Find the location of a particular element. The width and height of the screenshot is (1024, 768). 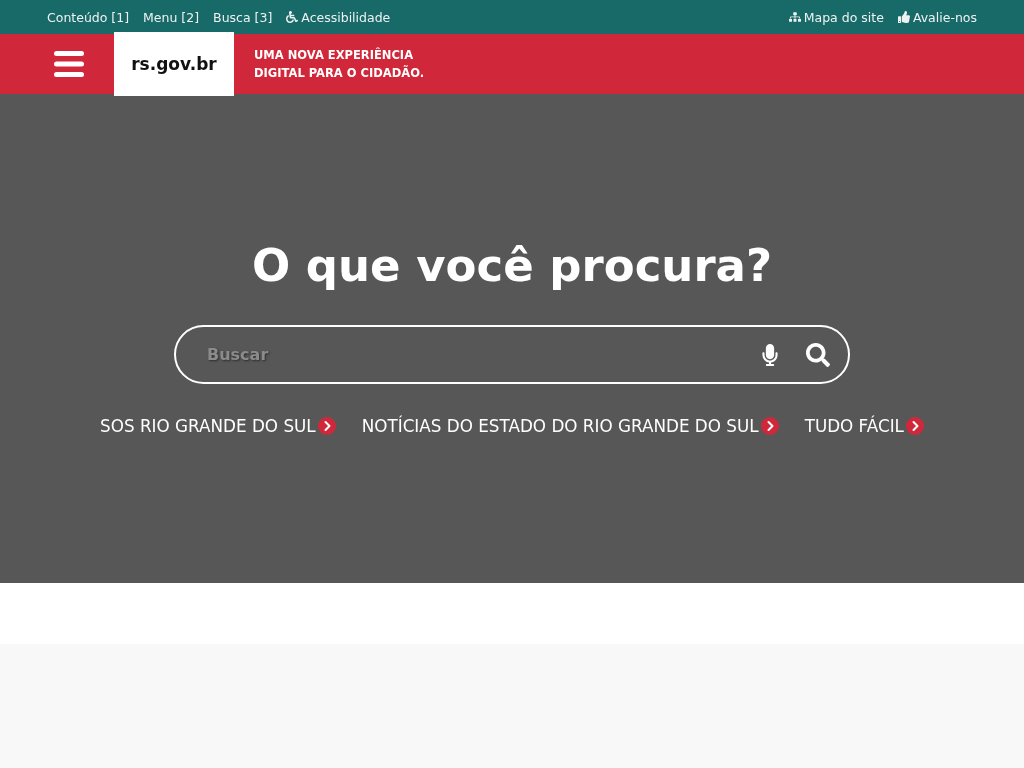

menu-icon is located at coordinates (69, 64).